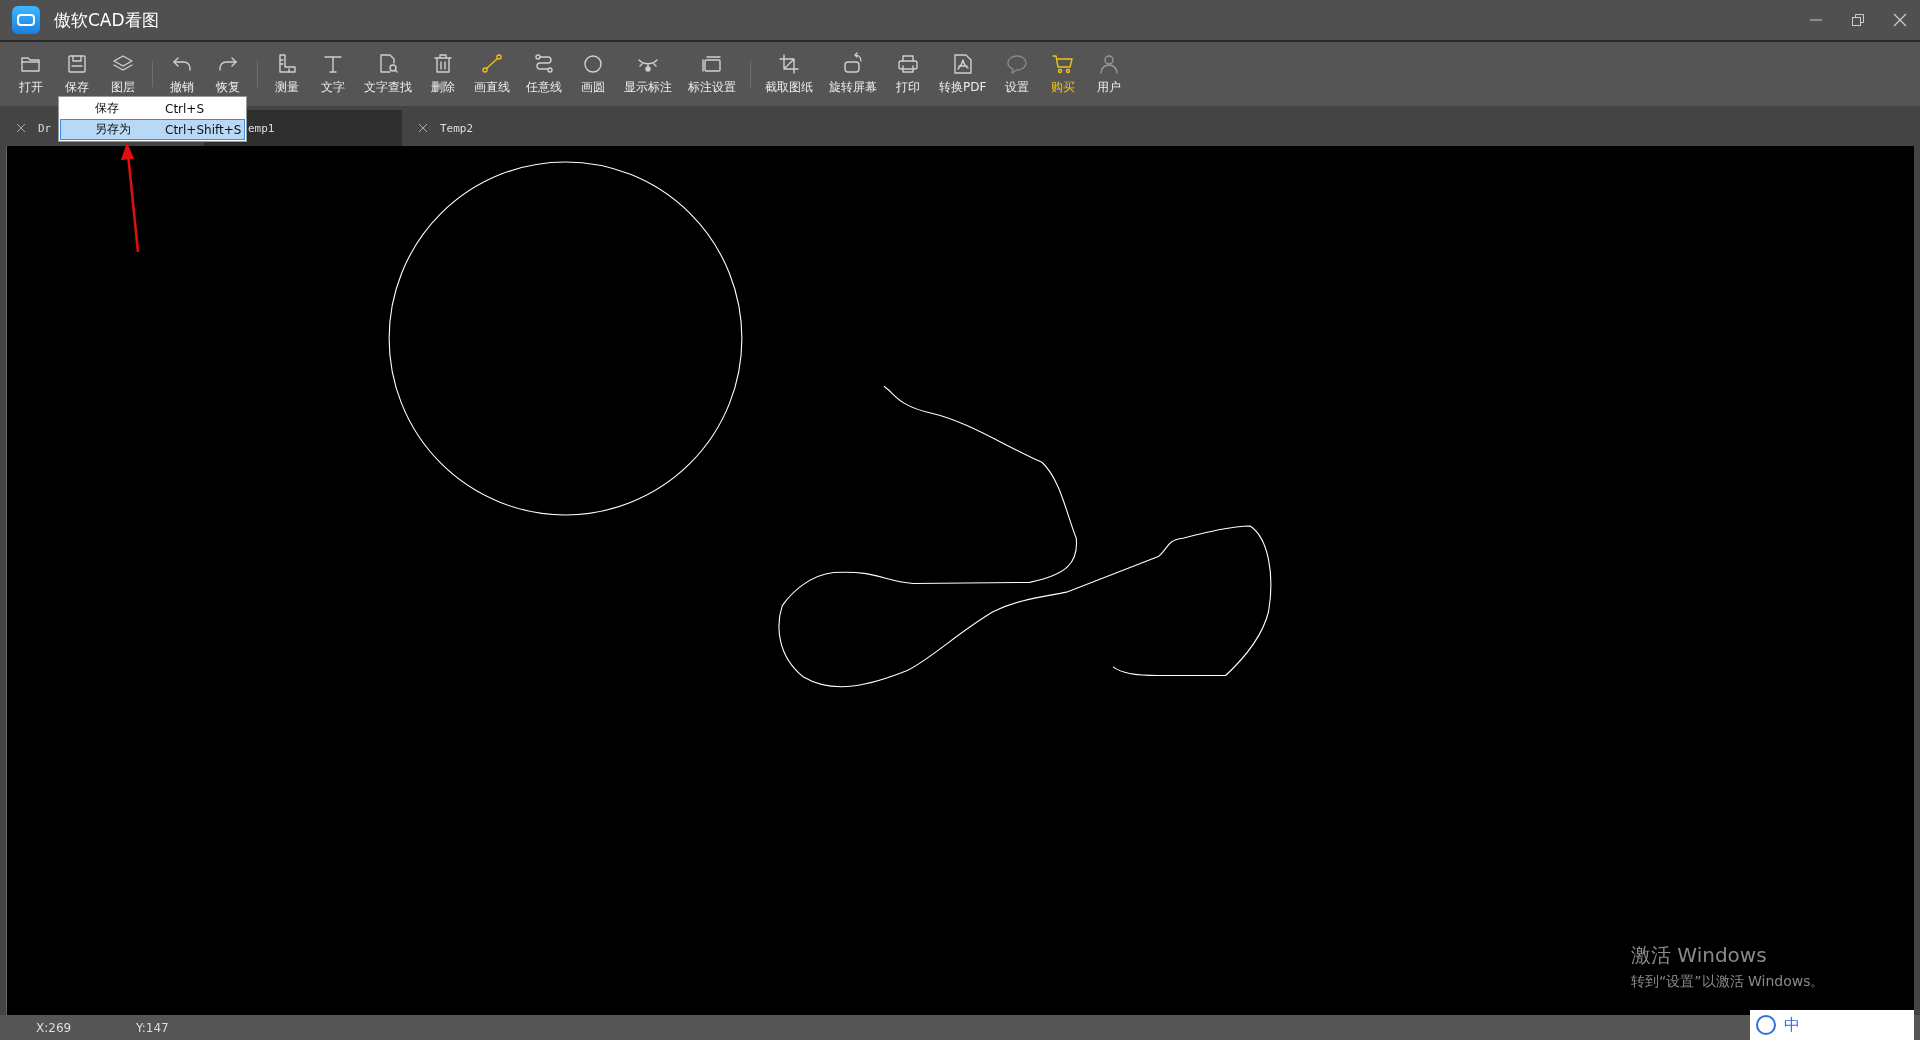  What do you see at coordinates (1728, 982) in the screenshot?
I see `activation-text: 转到“设置”以激活 Windows。` at bounding box center [1728, 982].